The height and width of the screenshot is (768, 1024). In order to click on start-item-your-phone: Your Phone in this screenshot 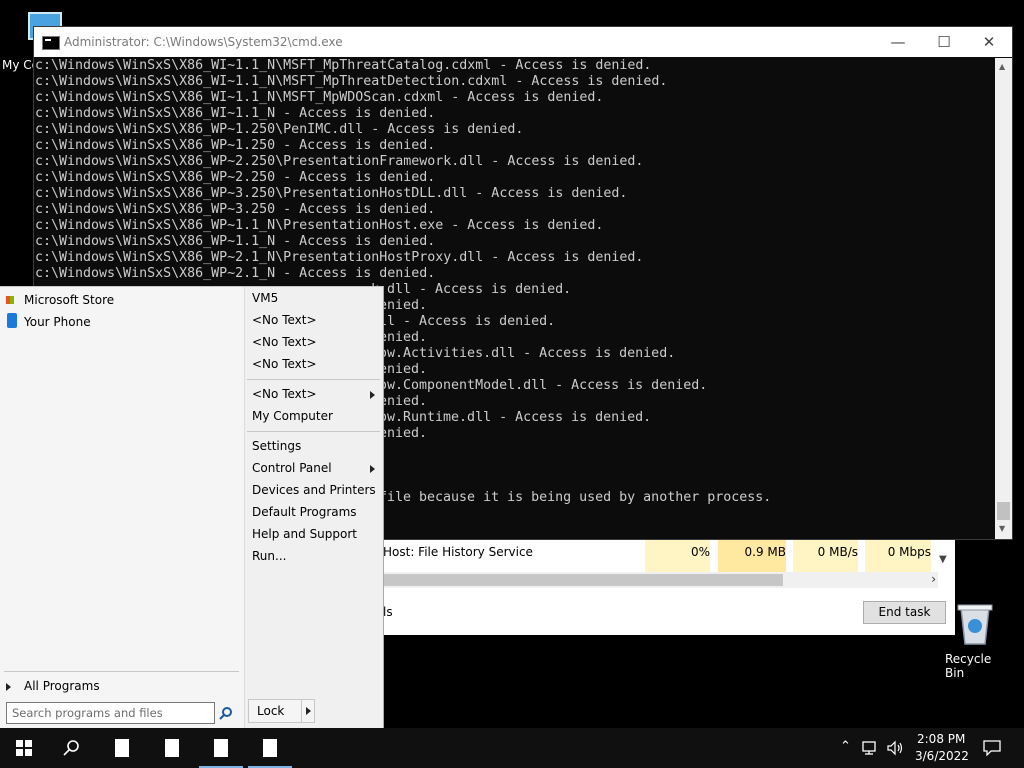, I will do `click(122, 323)`.